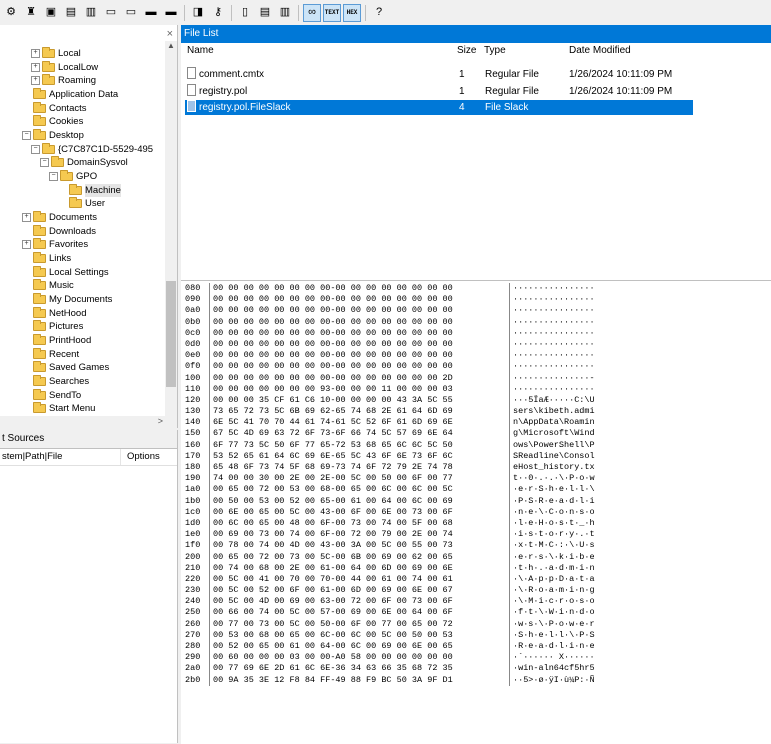 This screenshot has width=771, height=744. Describe the element at coordinates (60, 313) in the screenshot. I see `tree-item: NetHood` at that location.